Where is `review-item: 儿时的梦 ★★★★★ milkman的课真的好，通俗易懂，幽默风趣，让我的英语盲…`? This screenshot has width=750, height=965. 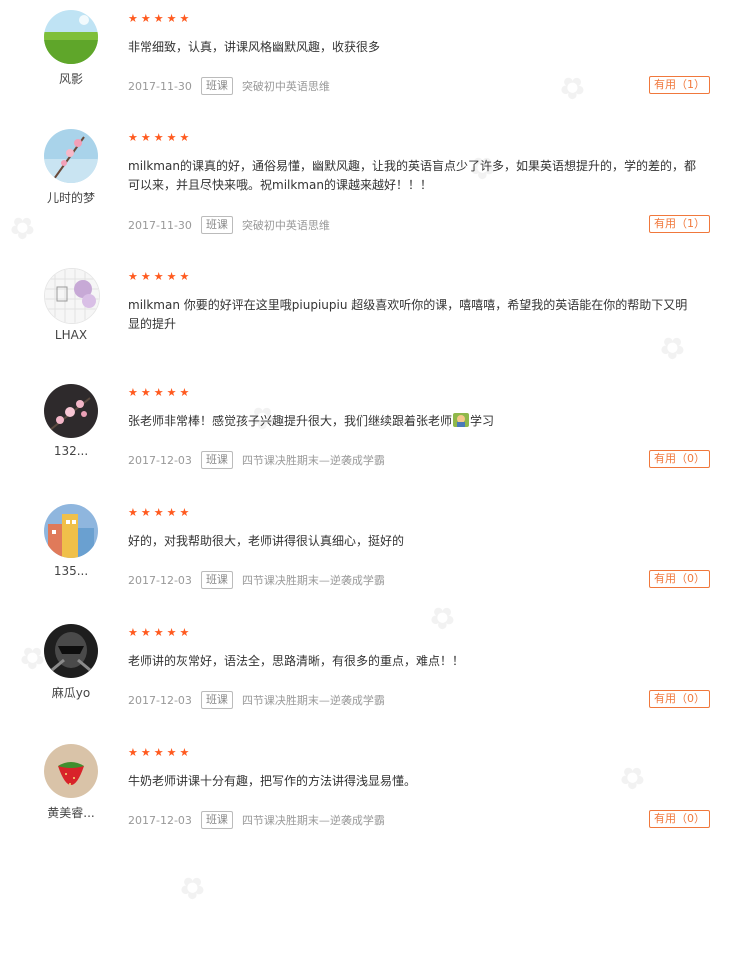
review-item: 儿时的梦 ★★★★★ milkman的课真的好，通俗易懂，幽默风趣，让我的英语盲… is located at coordinates (375, 194).